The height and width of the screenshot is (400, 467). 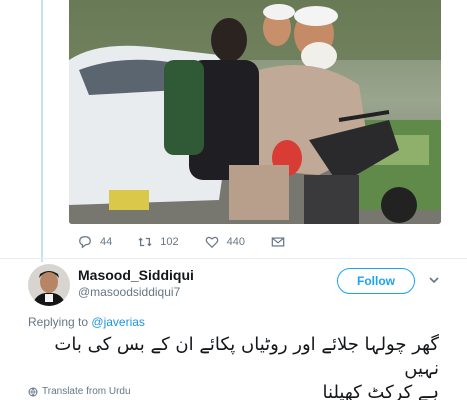 I want to click on chevron-down-icon, so click(x=434, y=280).